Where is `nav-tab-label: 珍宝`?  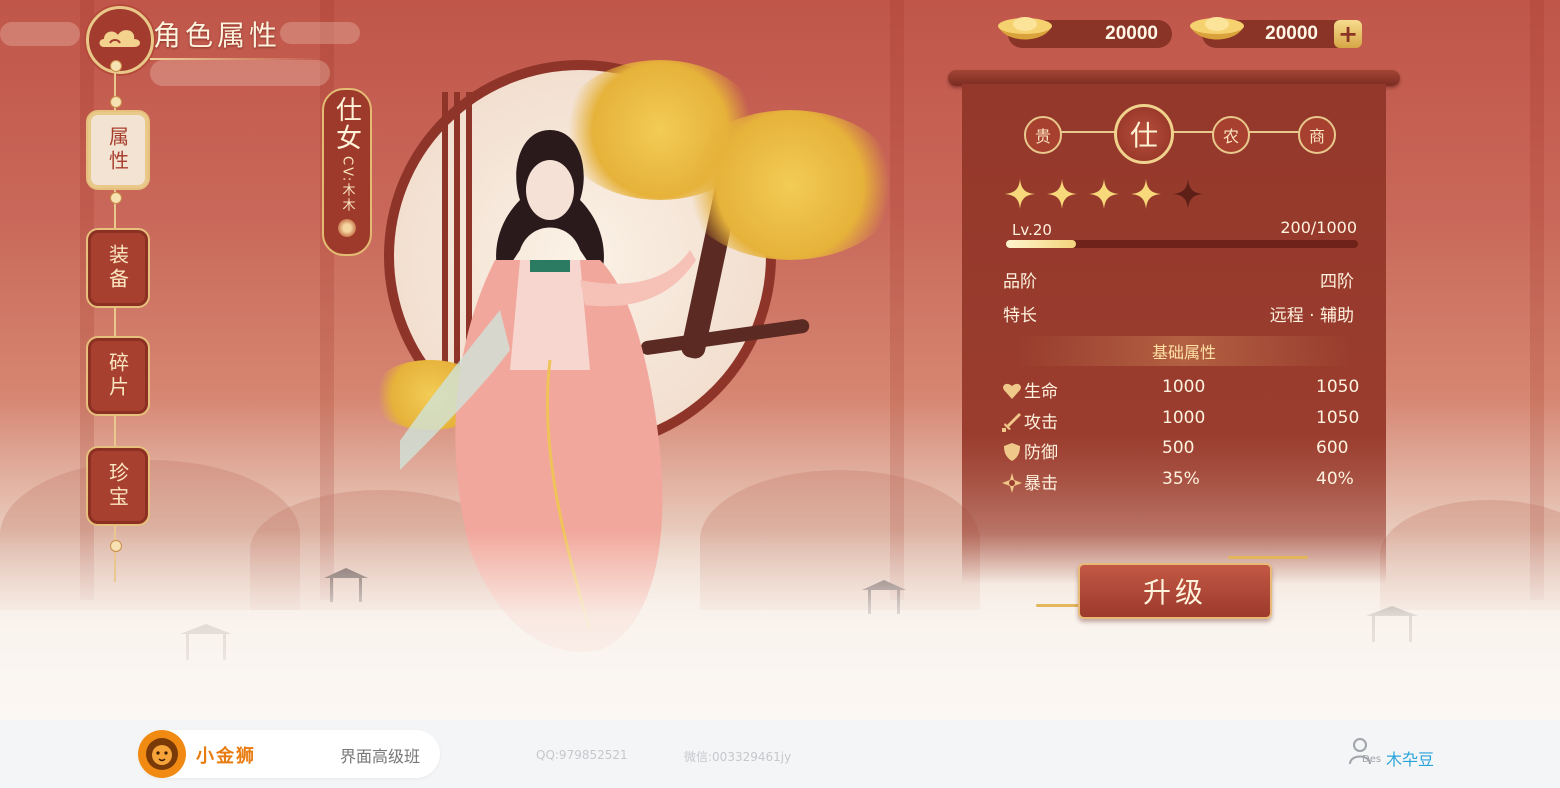
nav-tab-label: 珍宝 is located at coordinates (117, 486).